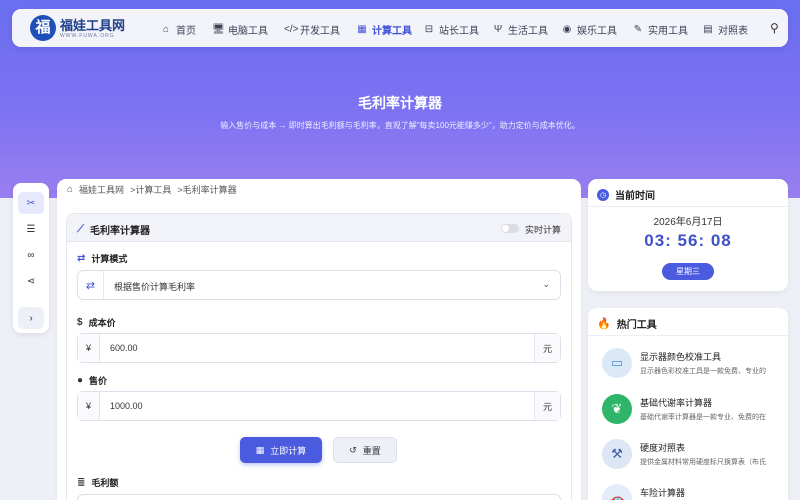 Image resolution: width=800 pixels, height=500 pixels. What do you see at coordinates (733, 31) in the screenshot?
I see `nav-item-label: 对照表` at bounding box center [733, 31].